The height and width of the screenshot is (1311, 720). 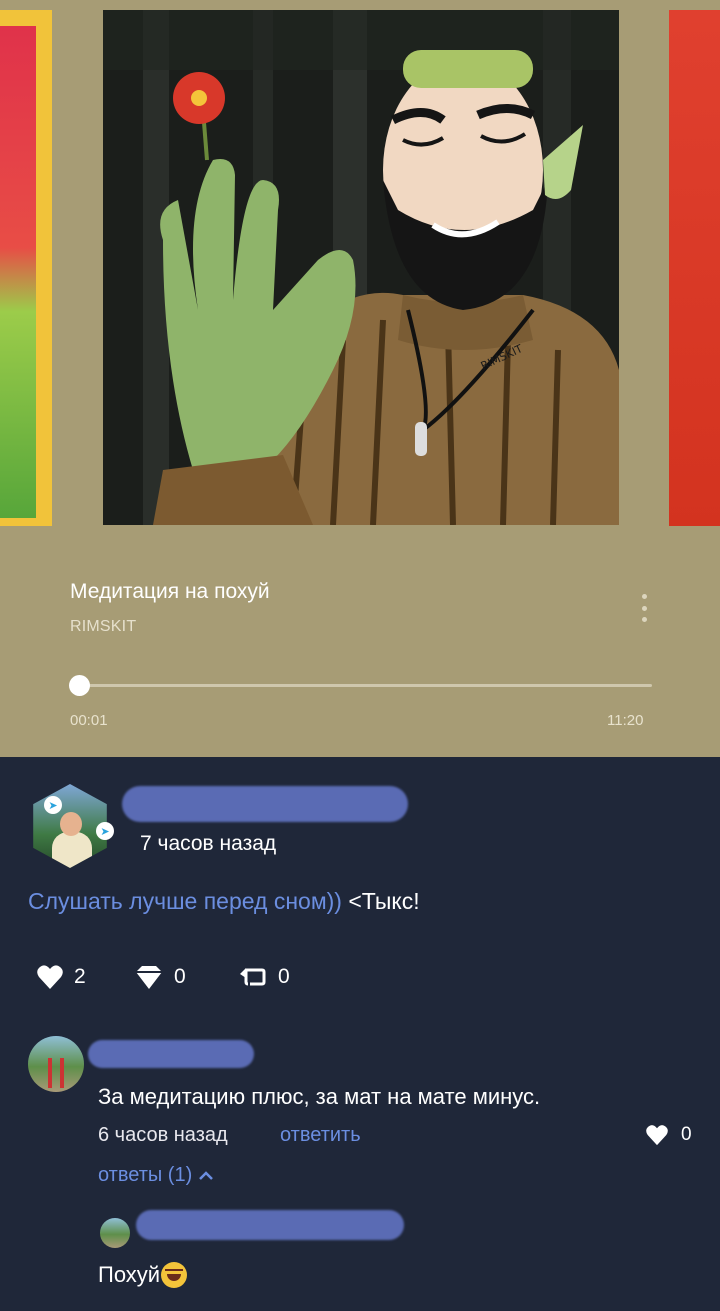 I want to click on track-title: Медитация на похуй, so click(x=170, y=591).